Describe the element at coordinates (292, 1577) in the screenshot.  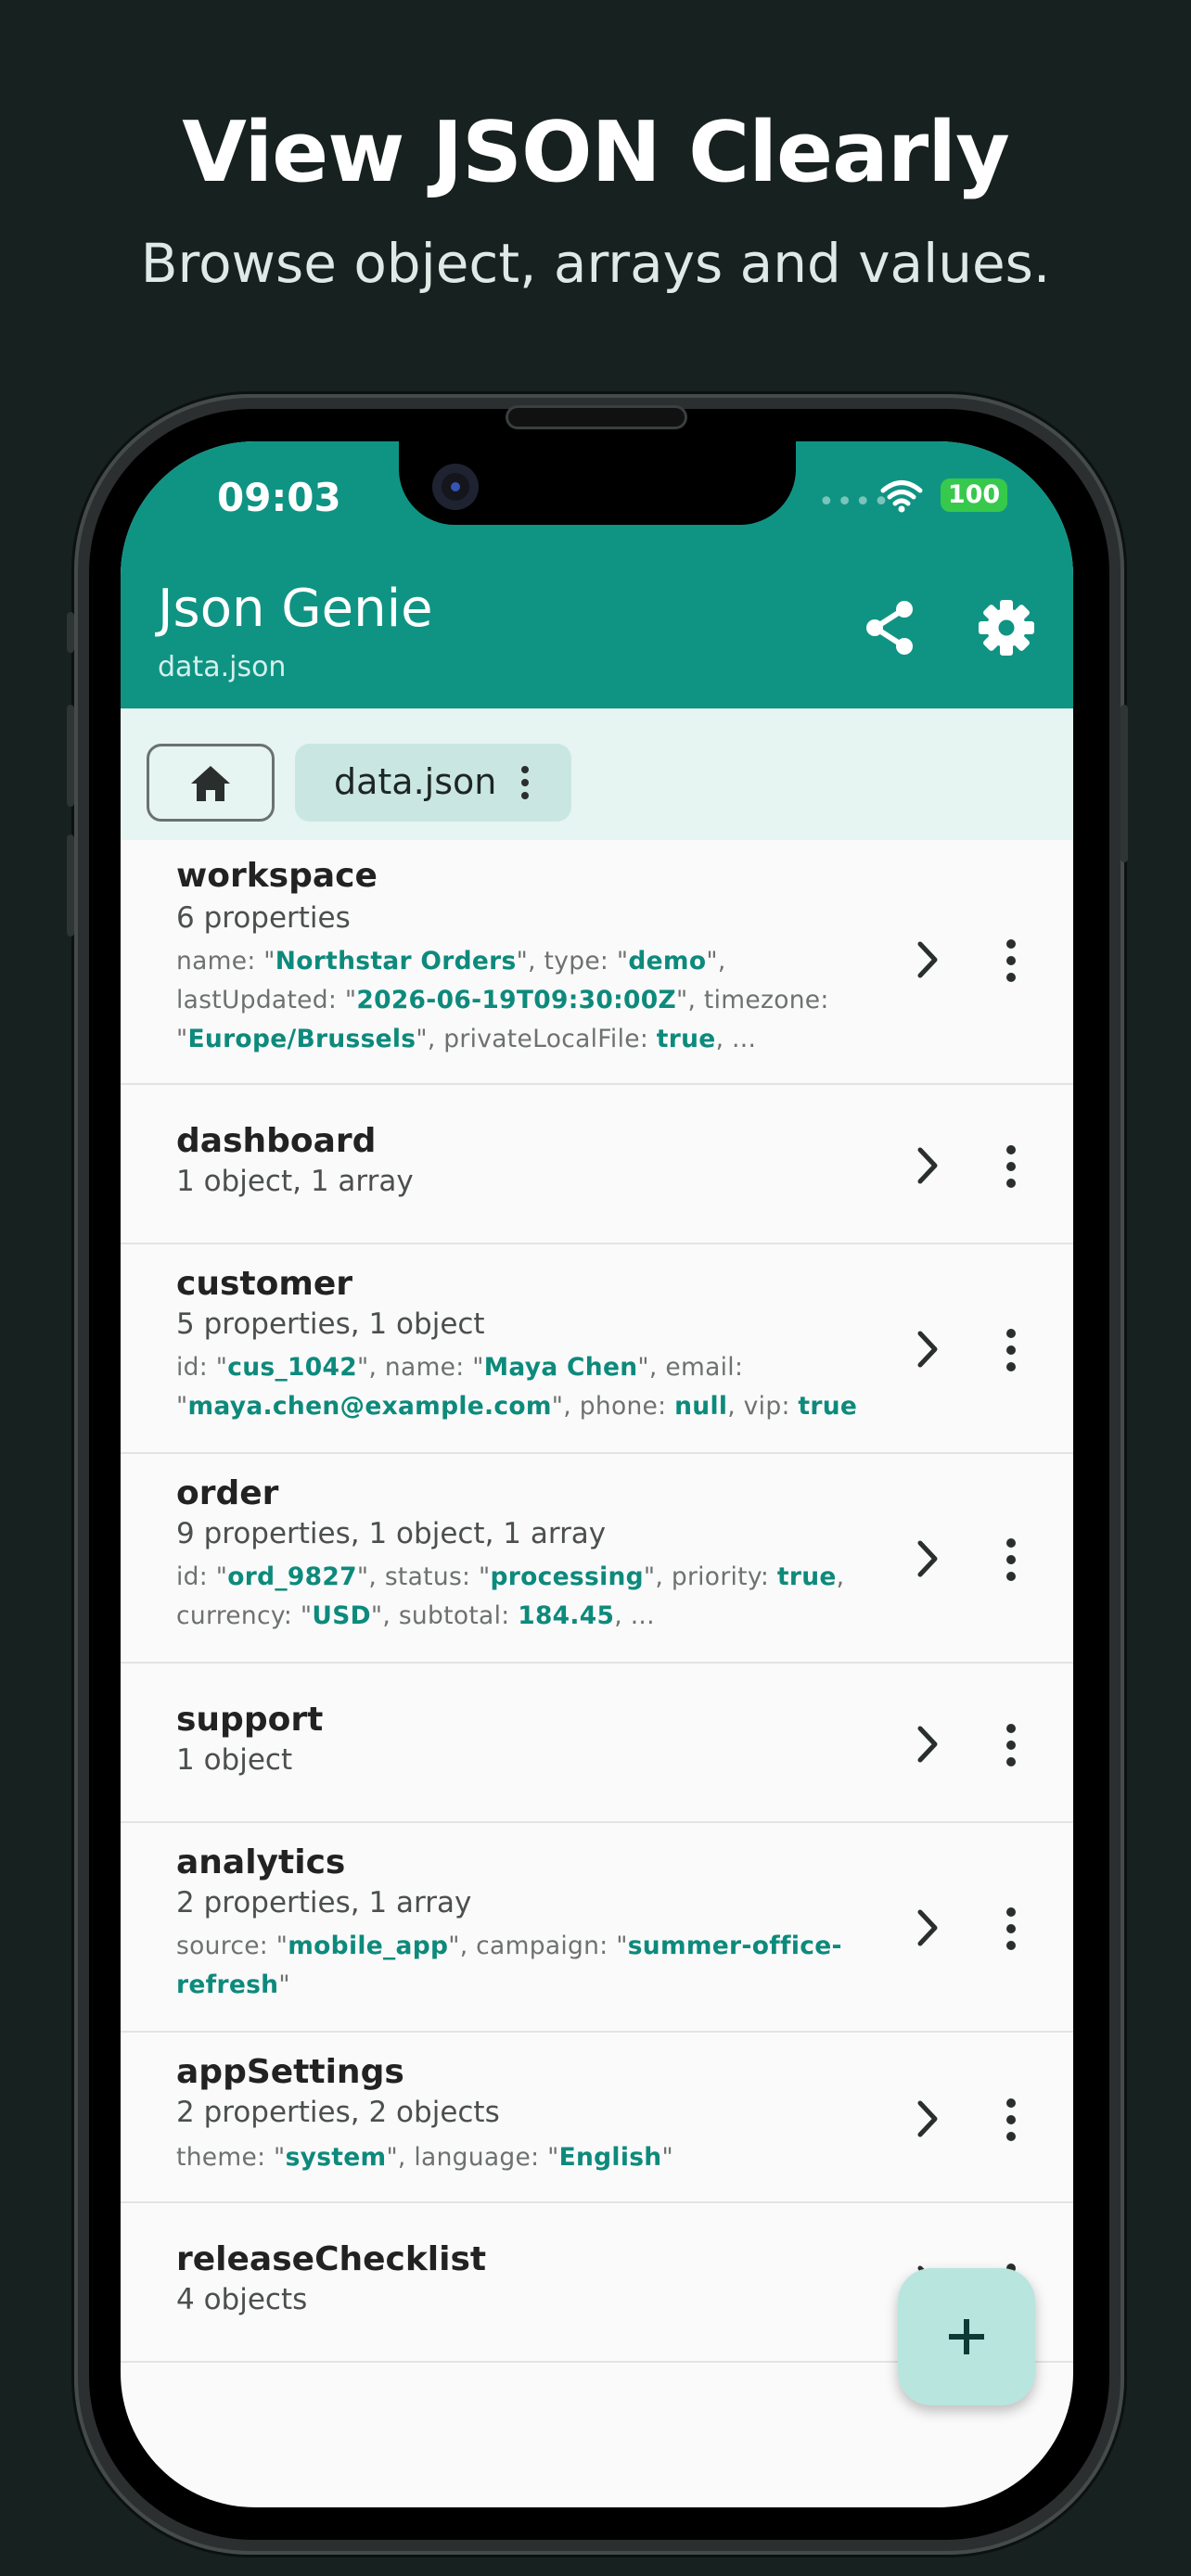
I see `preview-value: ord_9827` at that location.